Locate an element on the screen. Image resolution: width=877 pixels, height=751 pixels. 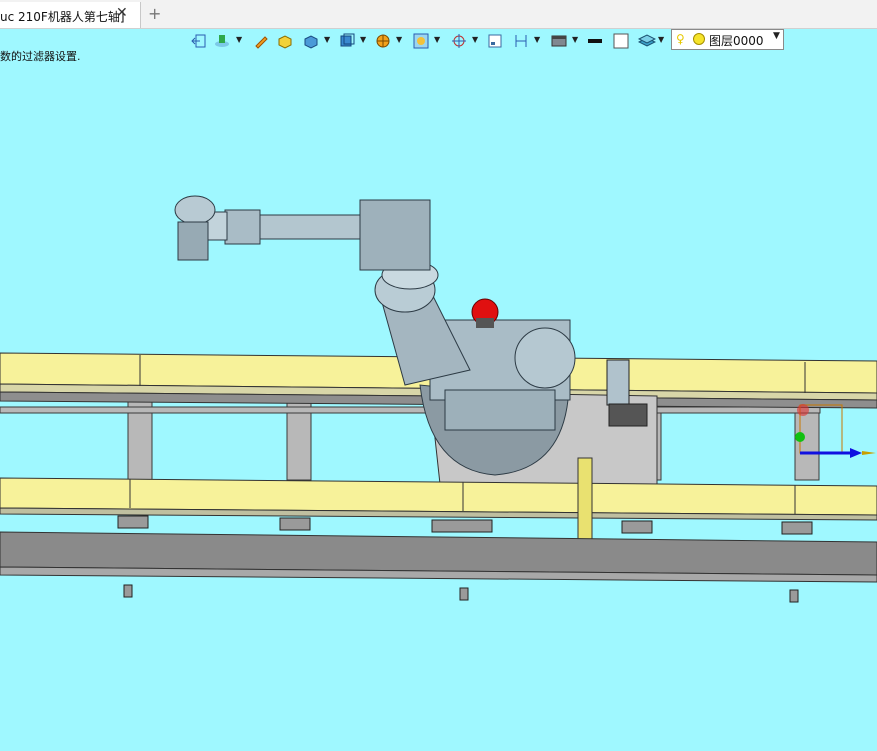
layer-active-icon is located at coordinates (699, 39).